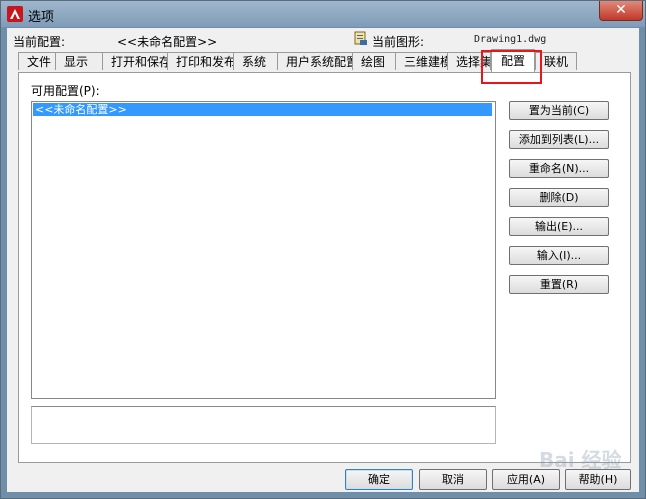  I want to click on tab-3d-modeling: 三维建模, so click(421, 61).